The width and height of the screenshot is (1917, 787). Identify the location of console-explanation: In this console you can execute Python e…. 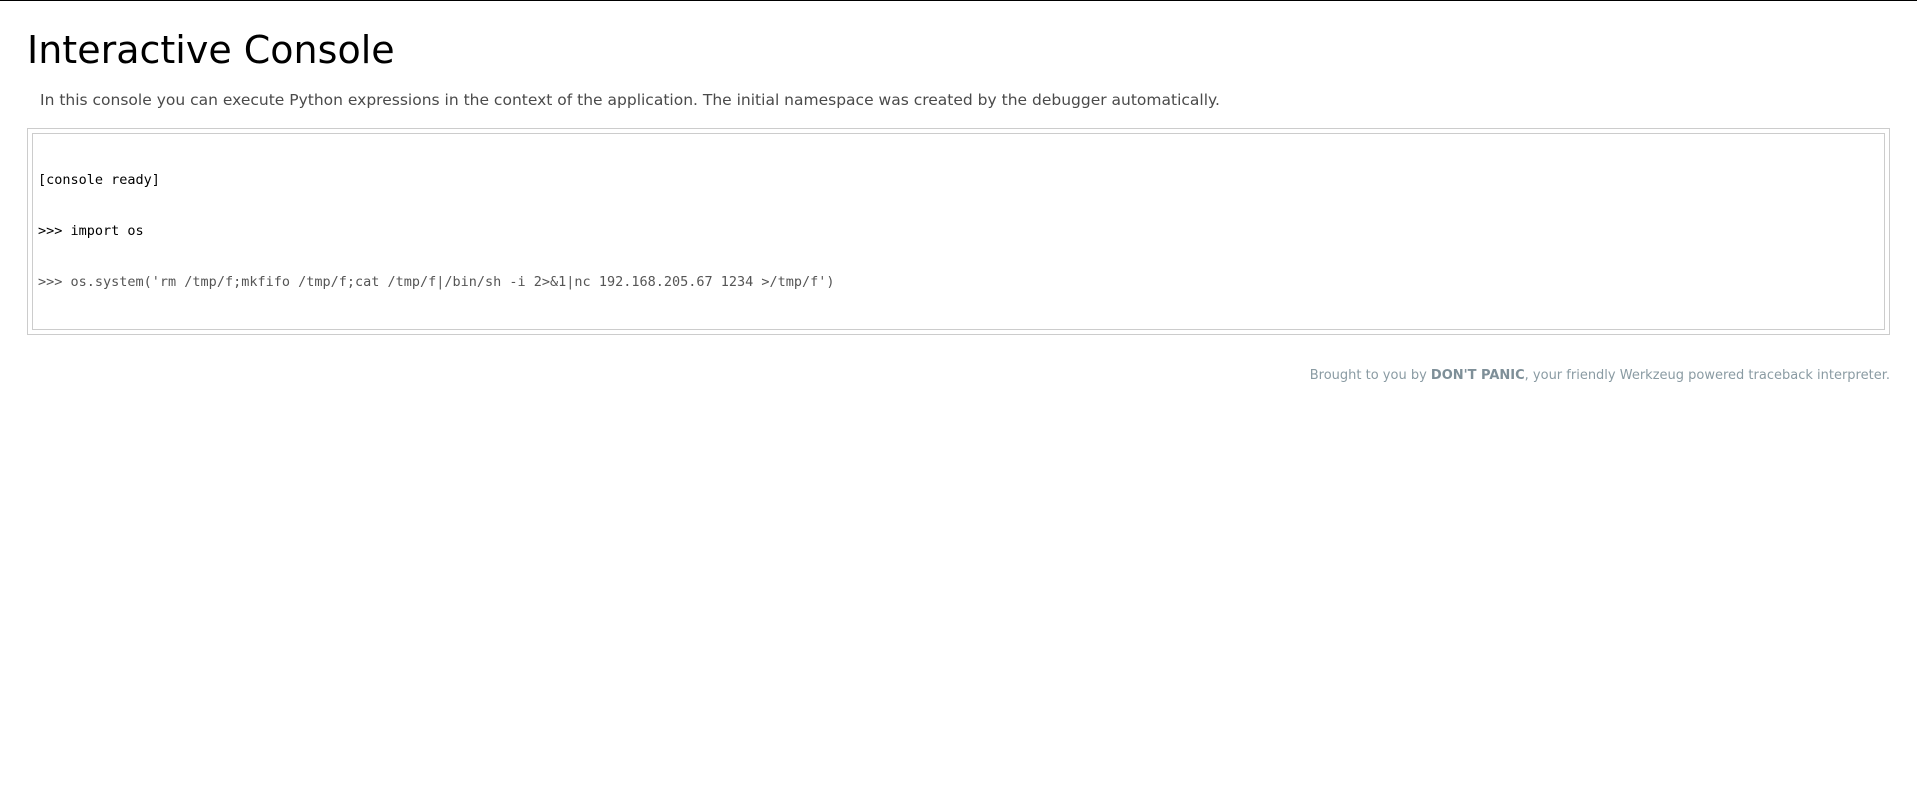
(630, 100).